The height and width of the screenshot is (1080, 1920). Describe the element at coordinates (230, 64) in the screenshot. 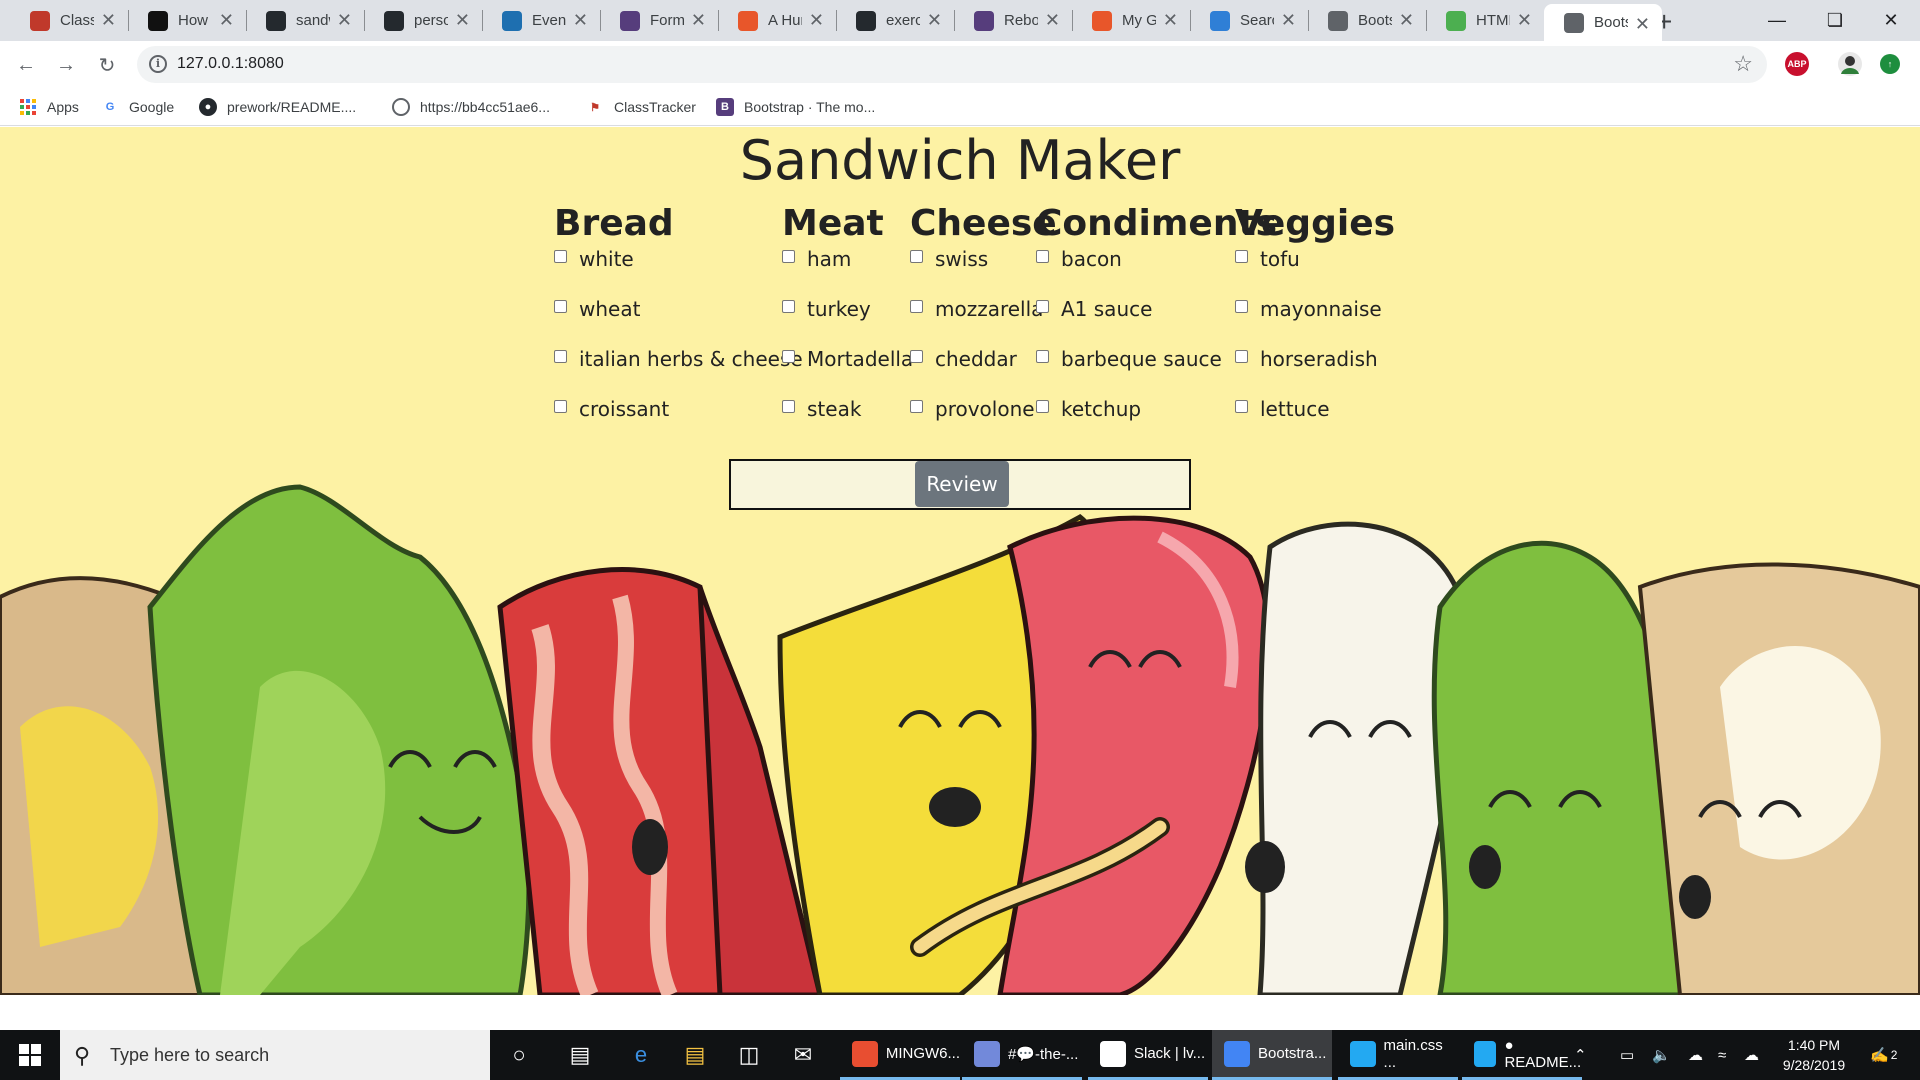

I see `url-text: 127.0.0.1:8080` at that location.